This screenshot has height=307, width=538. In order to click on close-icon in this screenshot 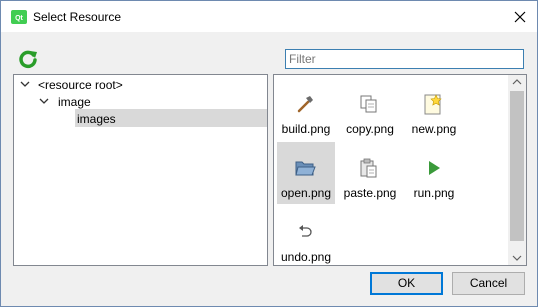, I will do `click(520, 17)`.